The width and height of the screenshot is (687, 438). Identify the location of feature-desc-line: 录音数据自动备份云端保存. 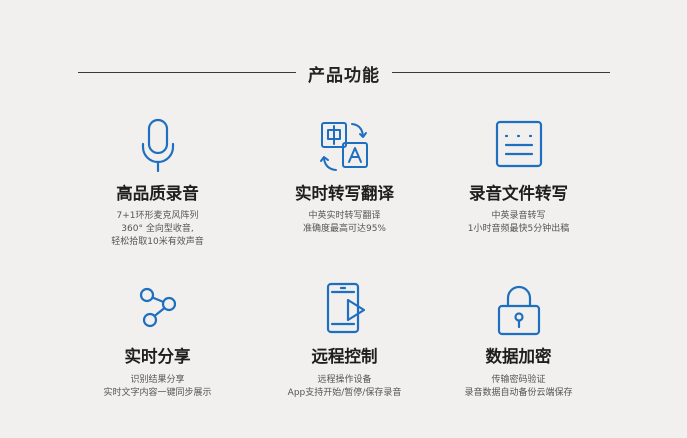
(518, 393).